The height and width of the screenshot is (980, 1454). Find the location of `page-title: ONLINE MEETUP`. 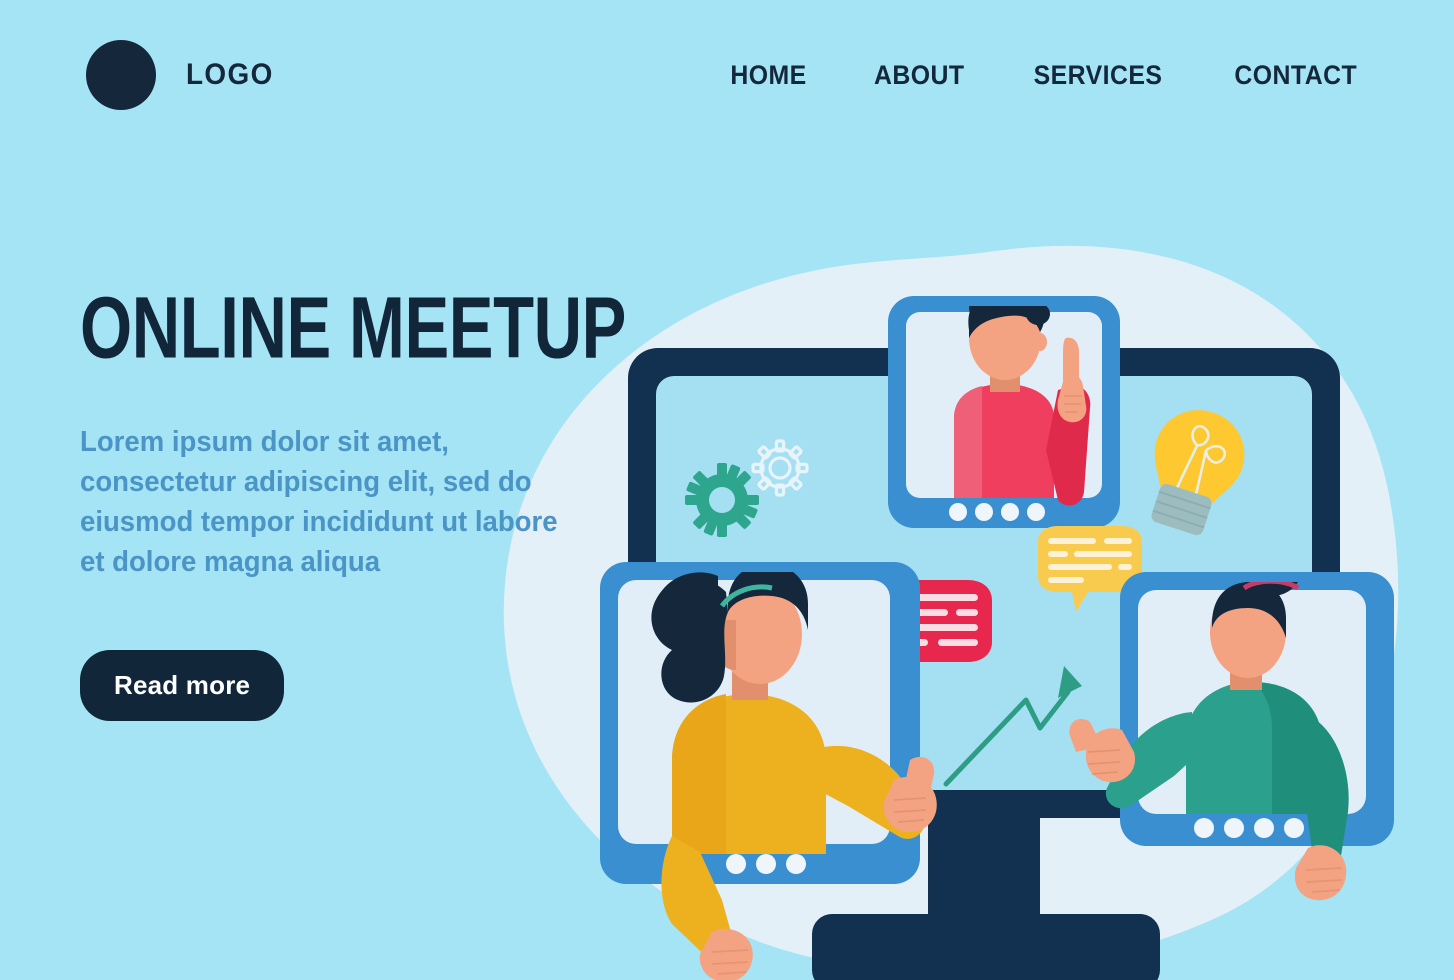

page-title: ONLINE MEETUP is located at coordinates (353, 327).